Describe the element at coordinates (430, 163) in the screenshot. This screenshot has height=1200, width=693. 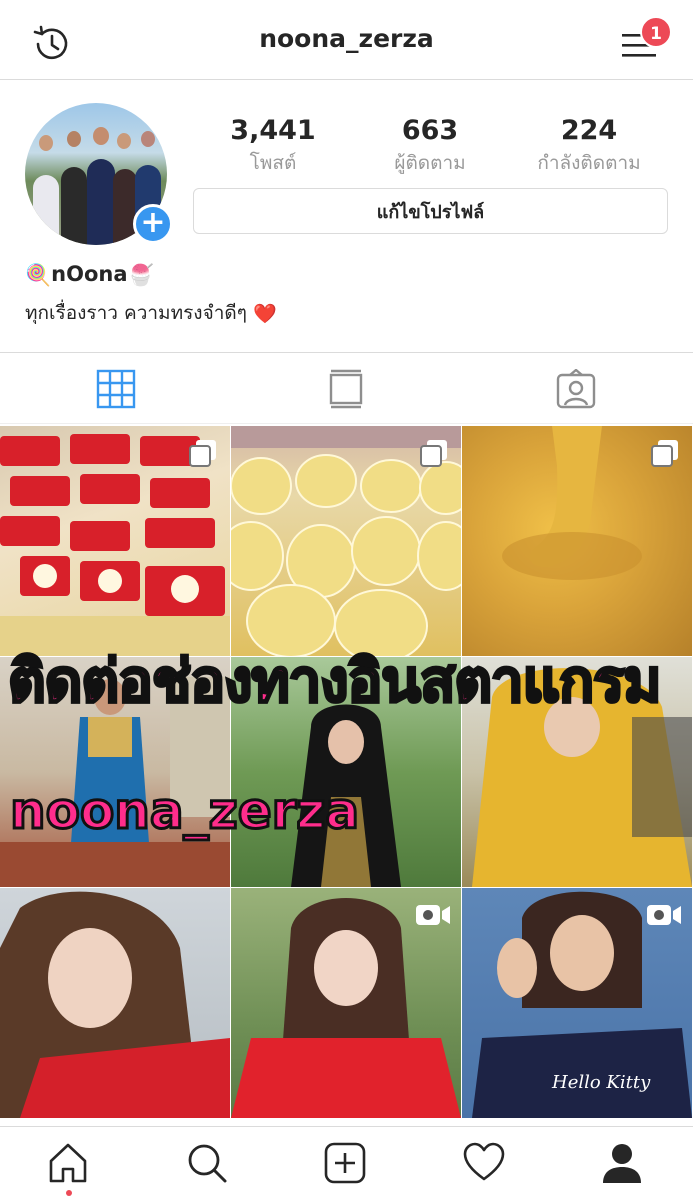
I see `followers-count-label: ผู้ติดตาม` at that location.